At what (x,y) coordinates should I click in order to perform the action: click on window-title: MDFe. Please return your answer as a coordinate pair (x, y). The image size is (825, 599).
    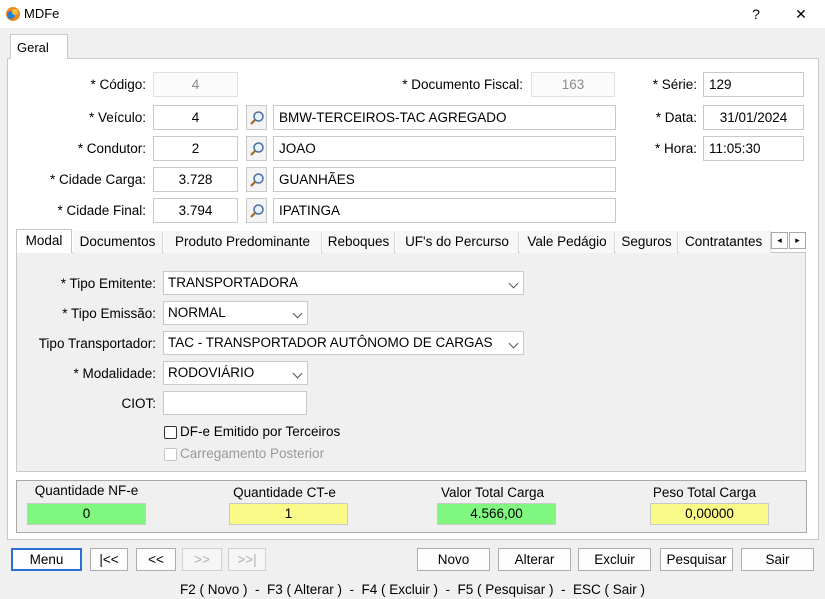
    Looking at the image, I should click on (42, 13).